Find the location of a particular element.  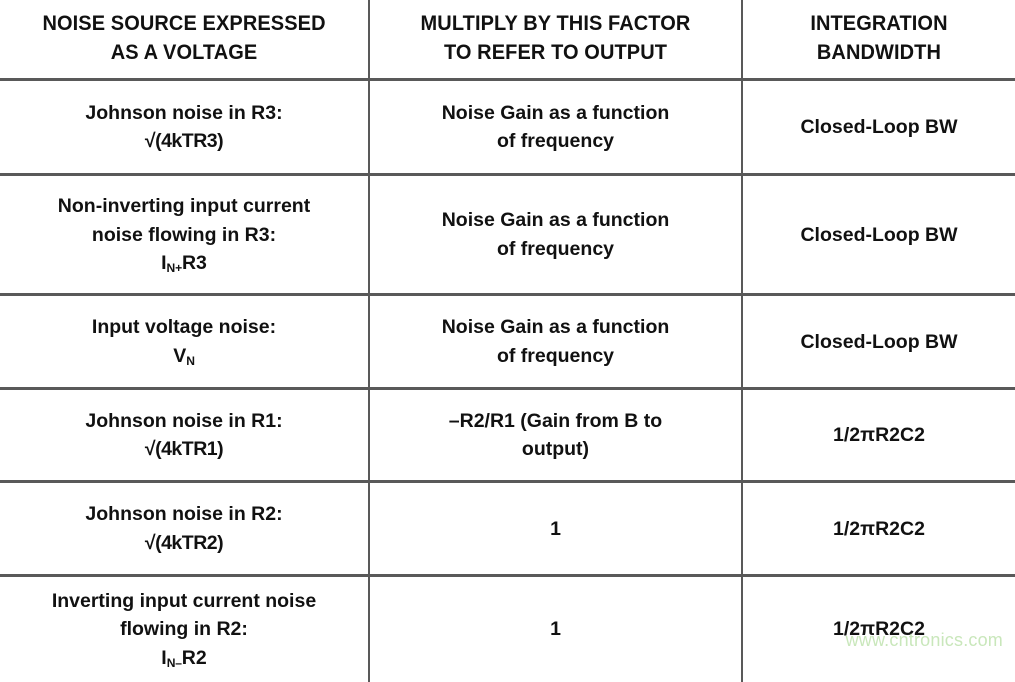

factor-line2: output) is located at coordinates (555, 449).